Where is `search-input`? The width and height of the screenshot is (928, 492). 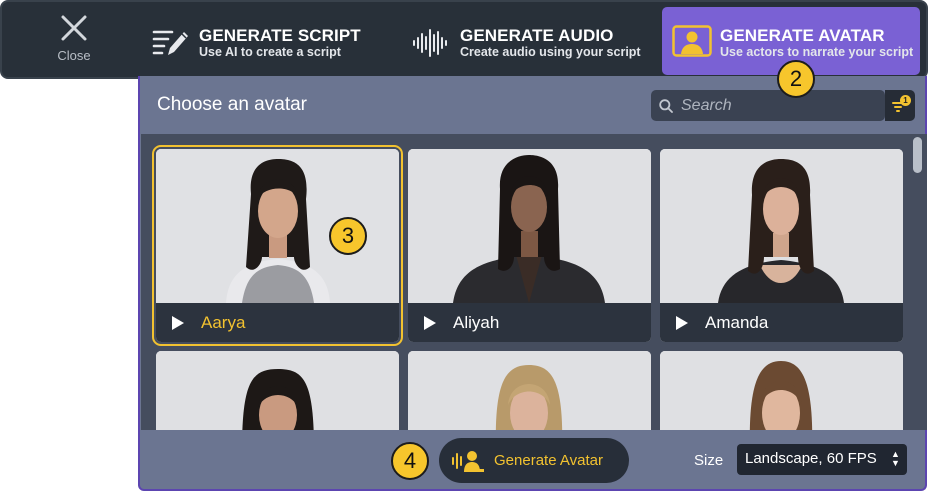
search-input is located at coordinates (778, 105).